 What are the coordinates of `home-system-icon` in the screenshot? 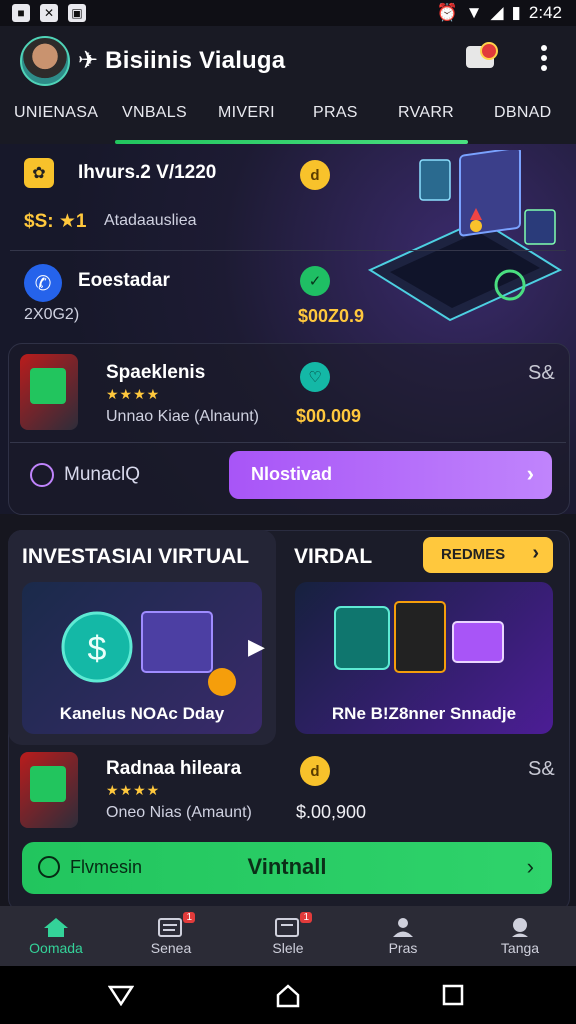 It's located at (288, 996).